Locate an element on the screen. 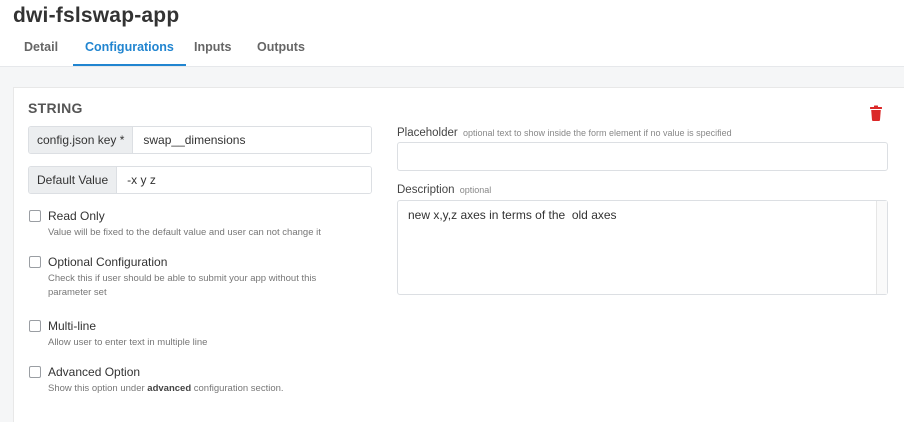 The width and height of the screenshot is (904, 422). default-value-label: Default Value is located at coordinates (73, 180).